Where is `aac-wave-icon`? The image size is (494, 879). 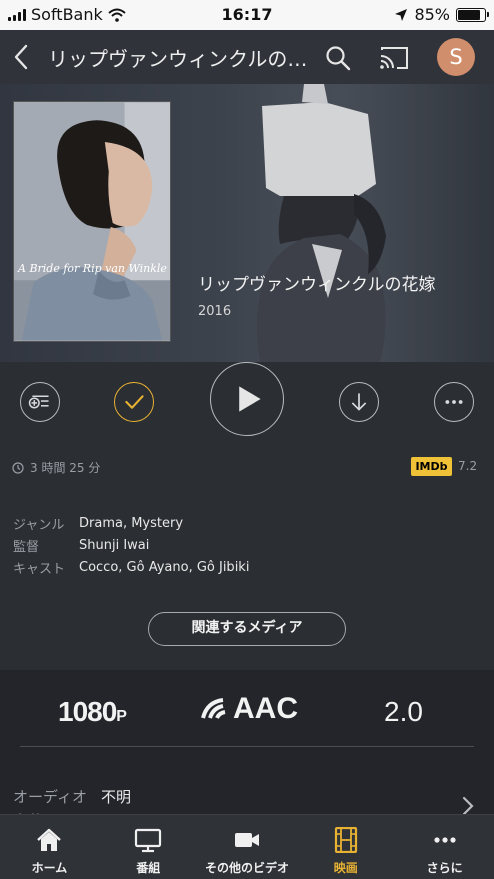
aac-wave-icon is located at coordinates (213, 708).